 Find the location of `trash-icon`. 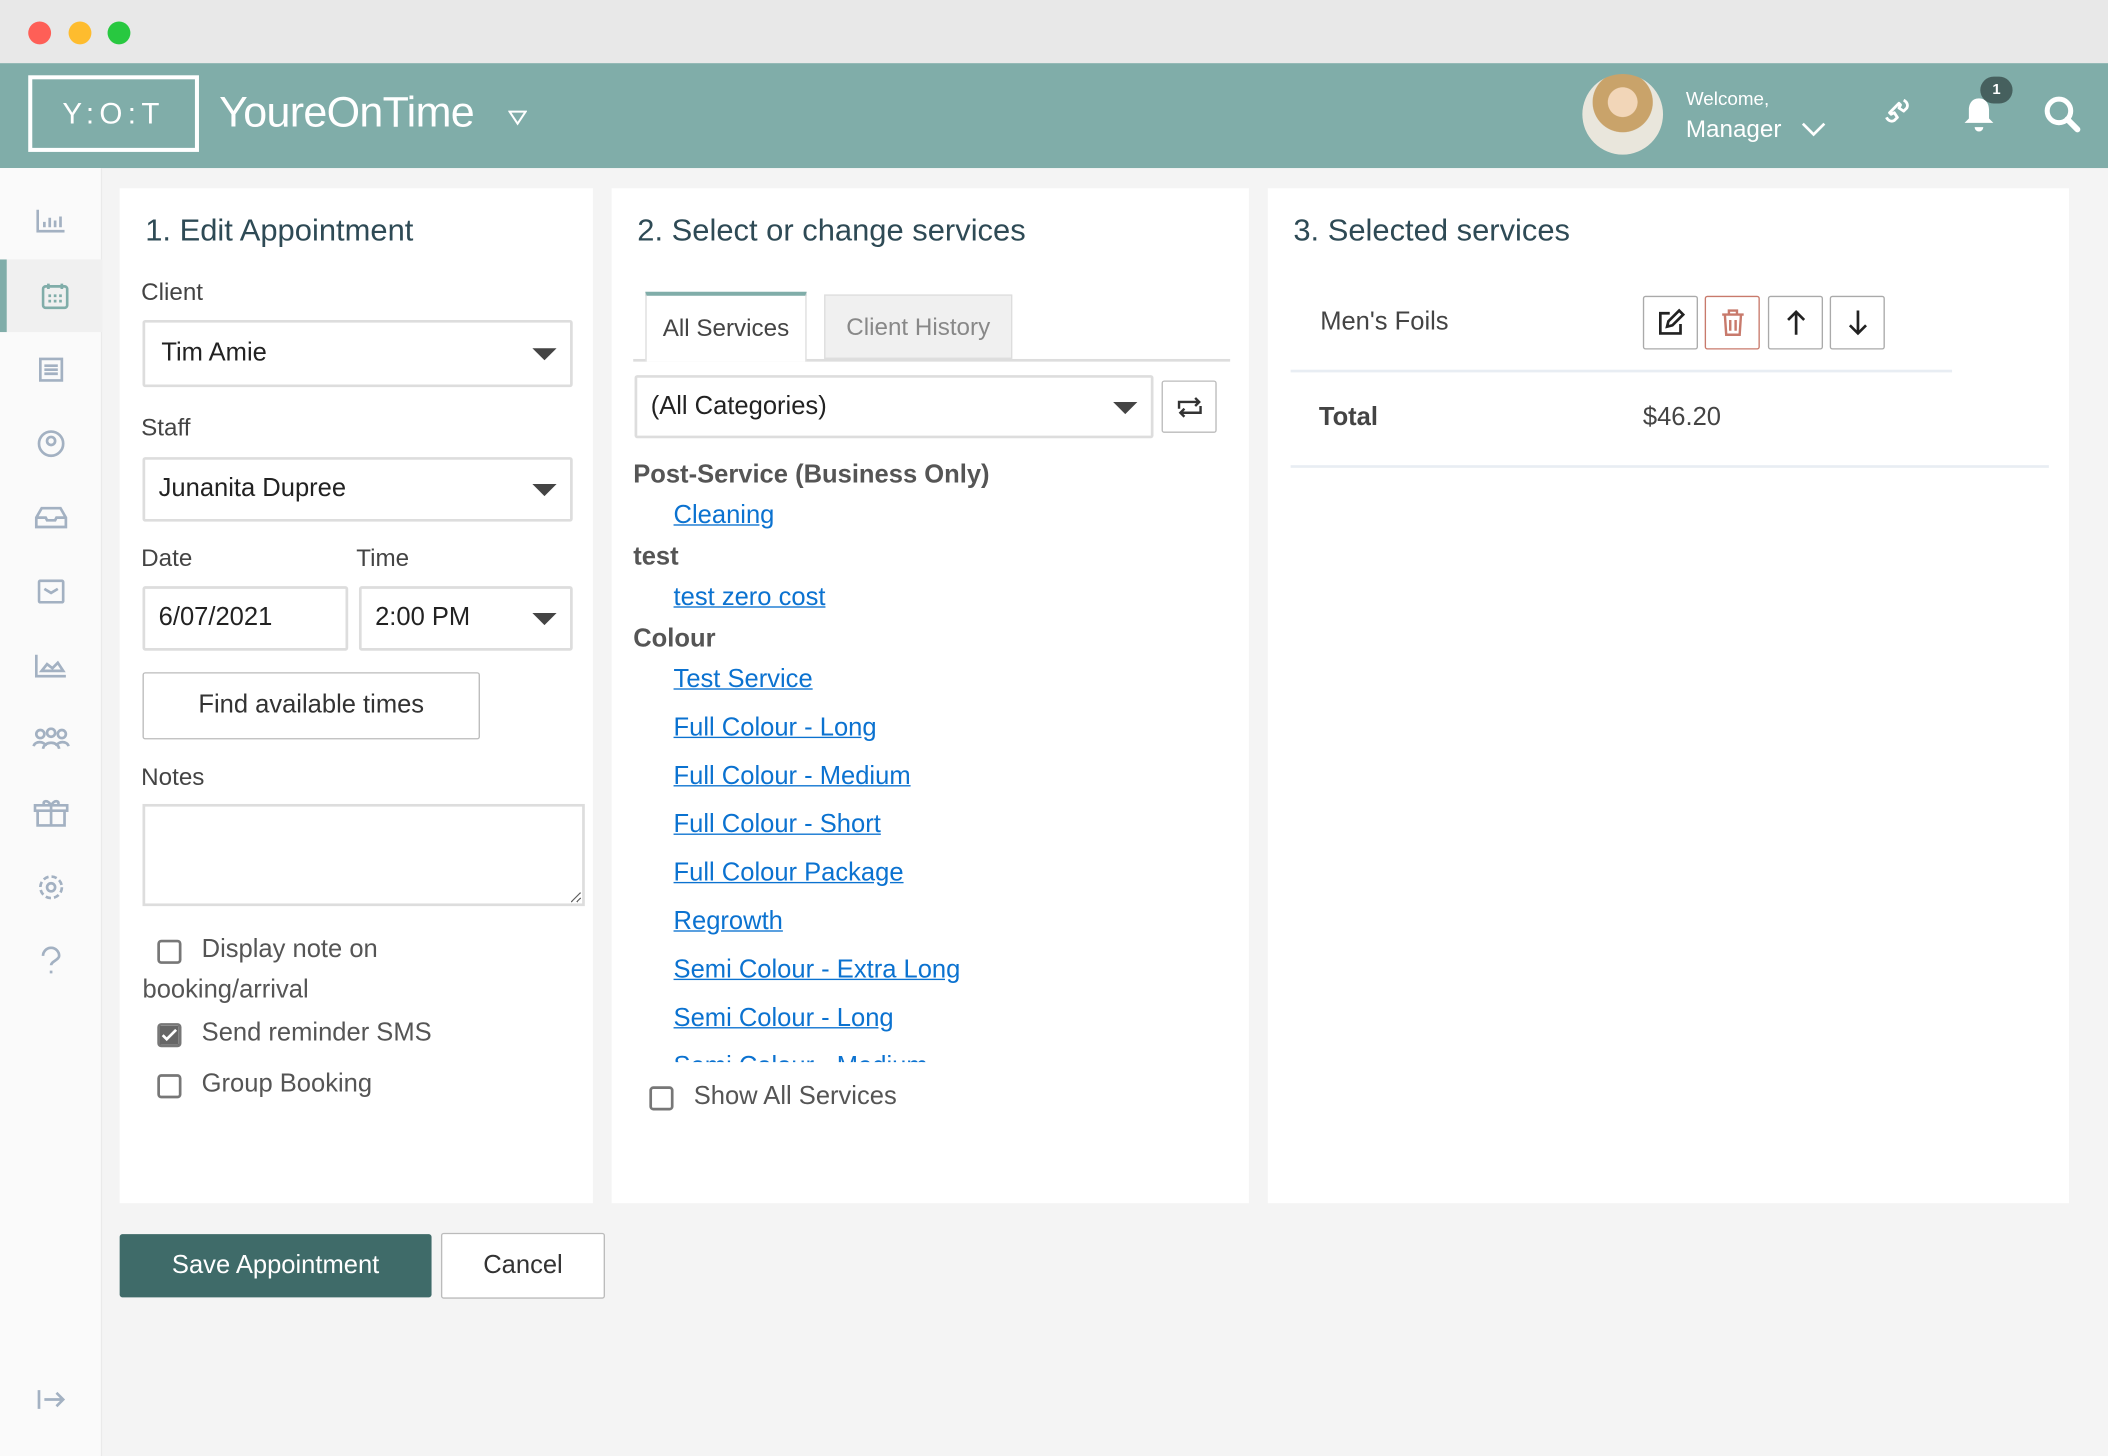

trash-icon is located at coordinates (1732, 322).